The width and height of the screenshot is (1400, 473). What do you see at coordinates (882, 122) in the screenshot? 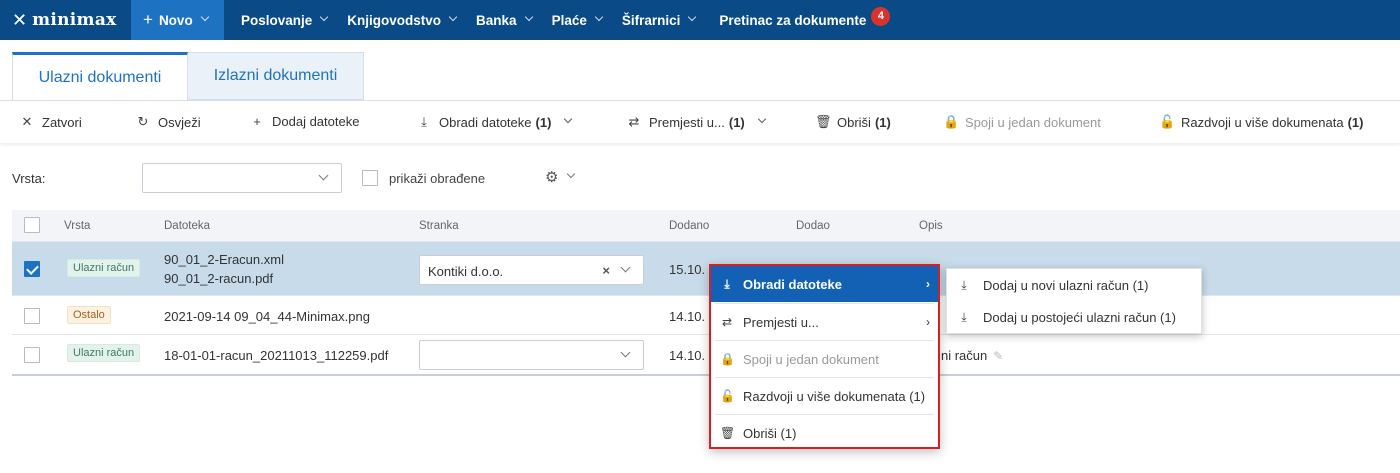
I see `delete-count: (1)` at bounding box center [882, 122].